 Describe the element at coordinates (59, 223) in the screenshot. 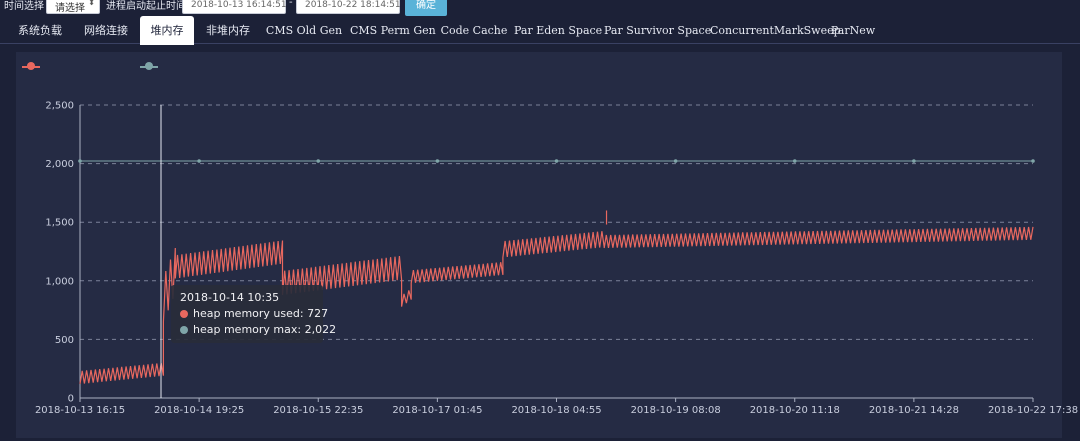

I see `y-tick-label: 1,500` at that location.